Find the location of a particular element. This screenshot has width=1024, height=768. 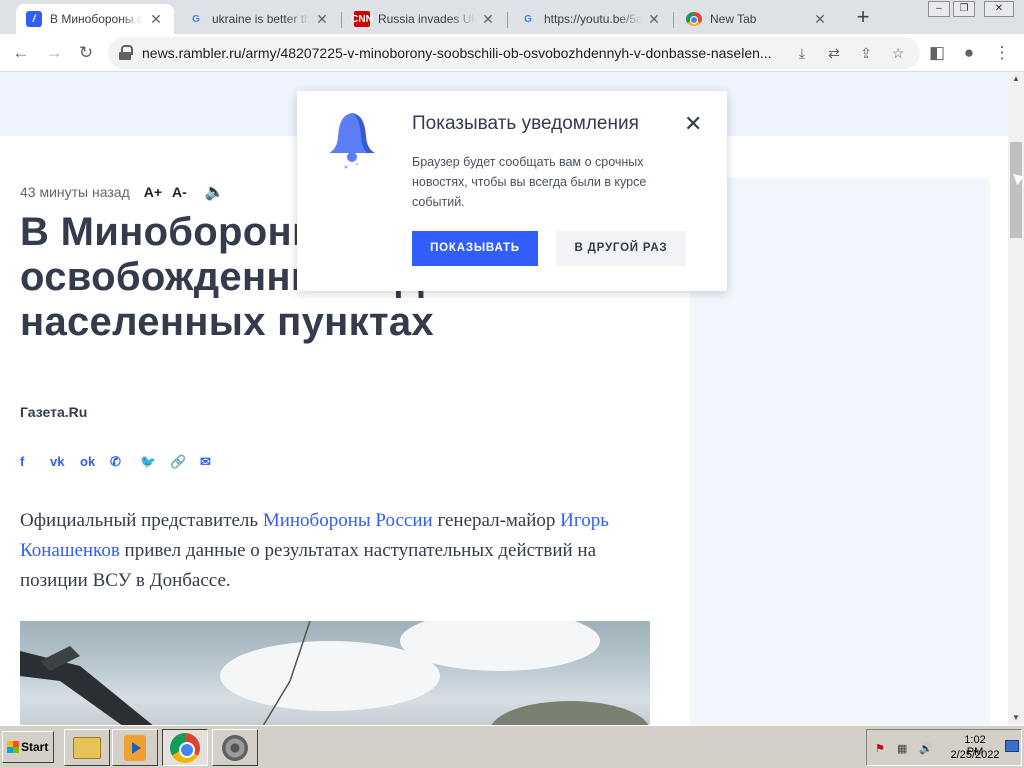

scroll-down-arrow-icon: ▼ is located at coordinates (1016, 718).